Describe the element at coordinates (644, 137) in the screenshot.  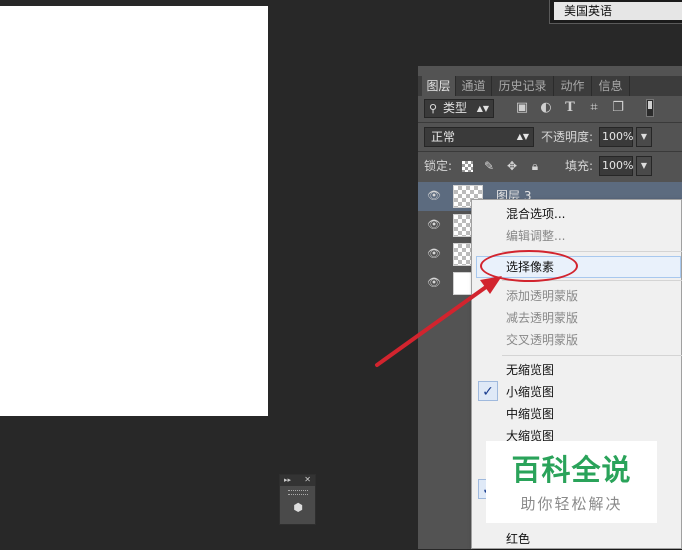
I see `opacity-slider-button: ▼` at that location.